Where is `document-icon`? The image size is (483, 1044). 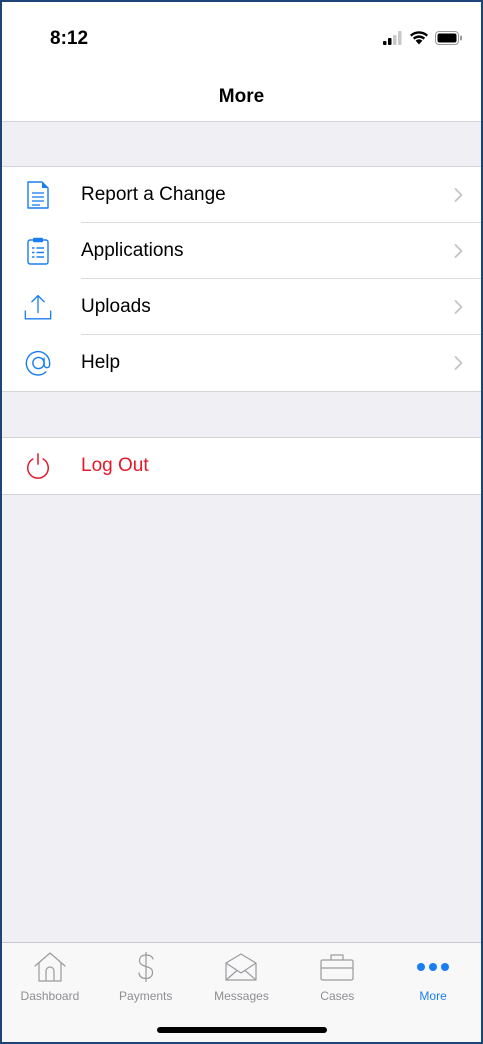
document-icon is located at coordinates (38, 195).